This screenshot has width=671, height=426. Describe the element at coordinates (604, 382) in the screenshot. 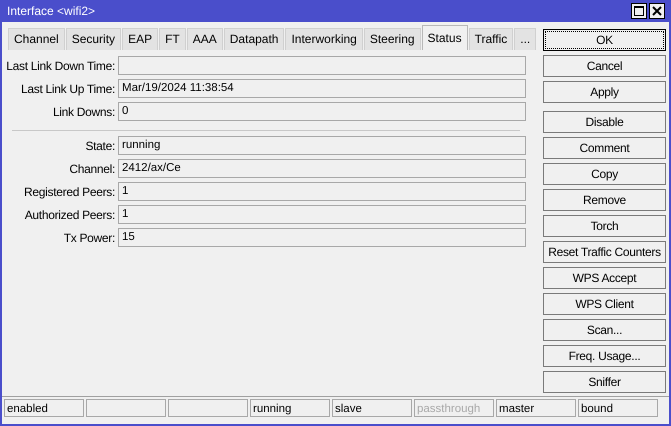

I see `button: Sniffer` at that location.